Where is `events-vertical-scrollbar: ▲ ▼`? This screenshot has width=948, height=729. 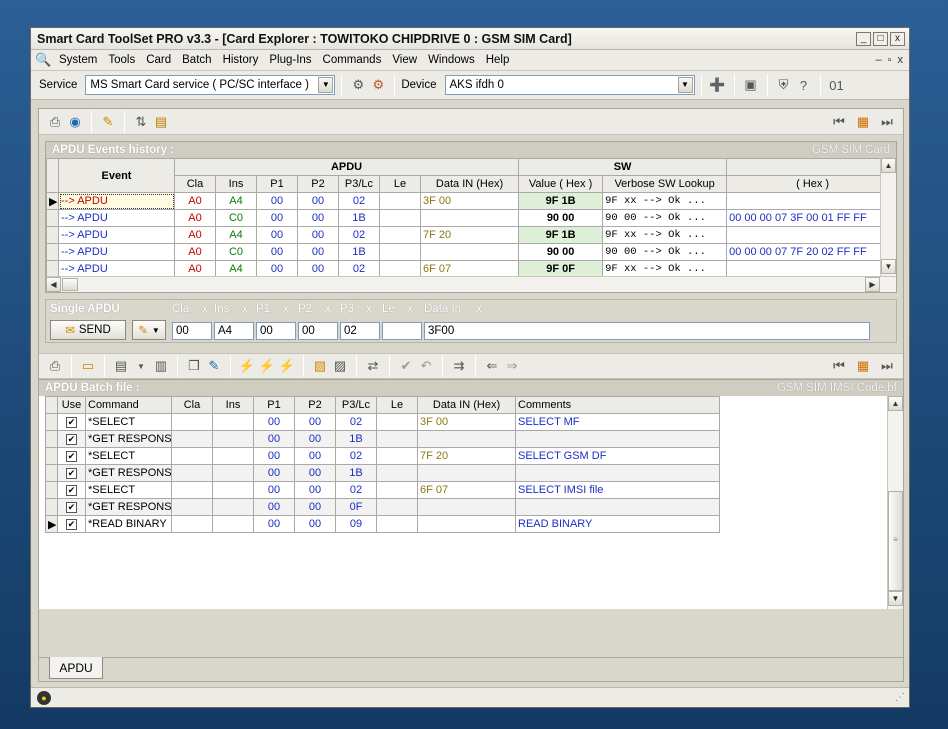 events-vertical-scrollbar: ▲ ▼ is located at coordinates (888, 217).